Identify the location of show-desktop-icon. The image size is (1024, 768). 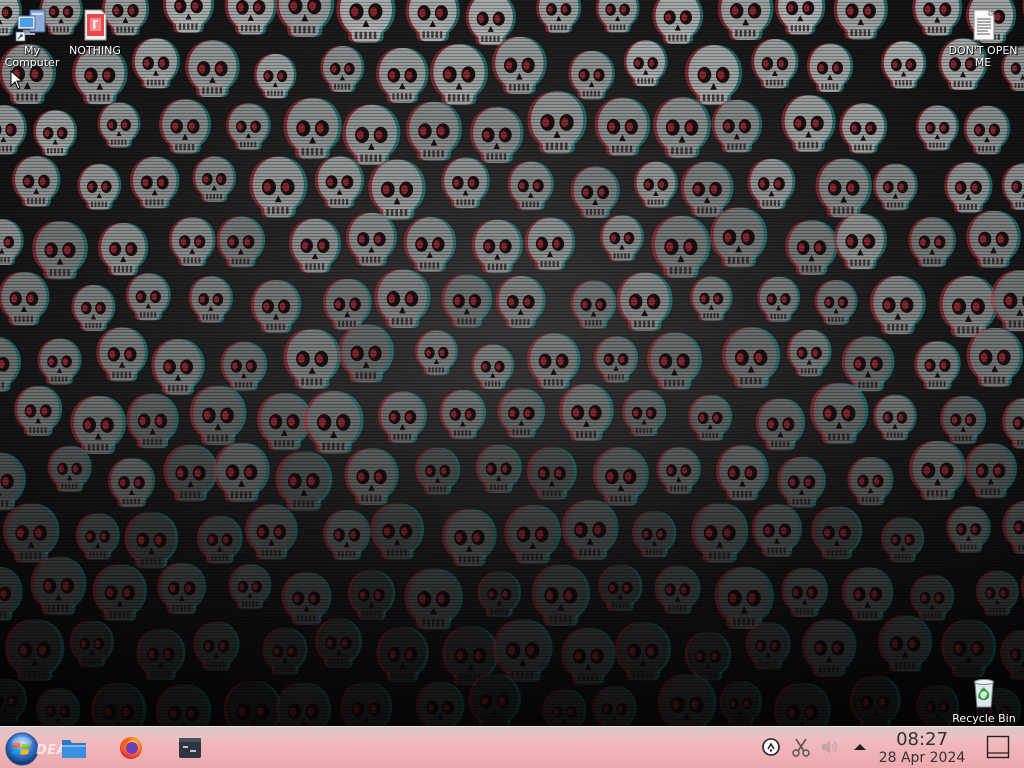
(998, 747).